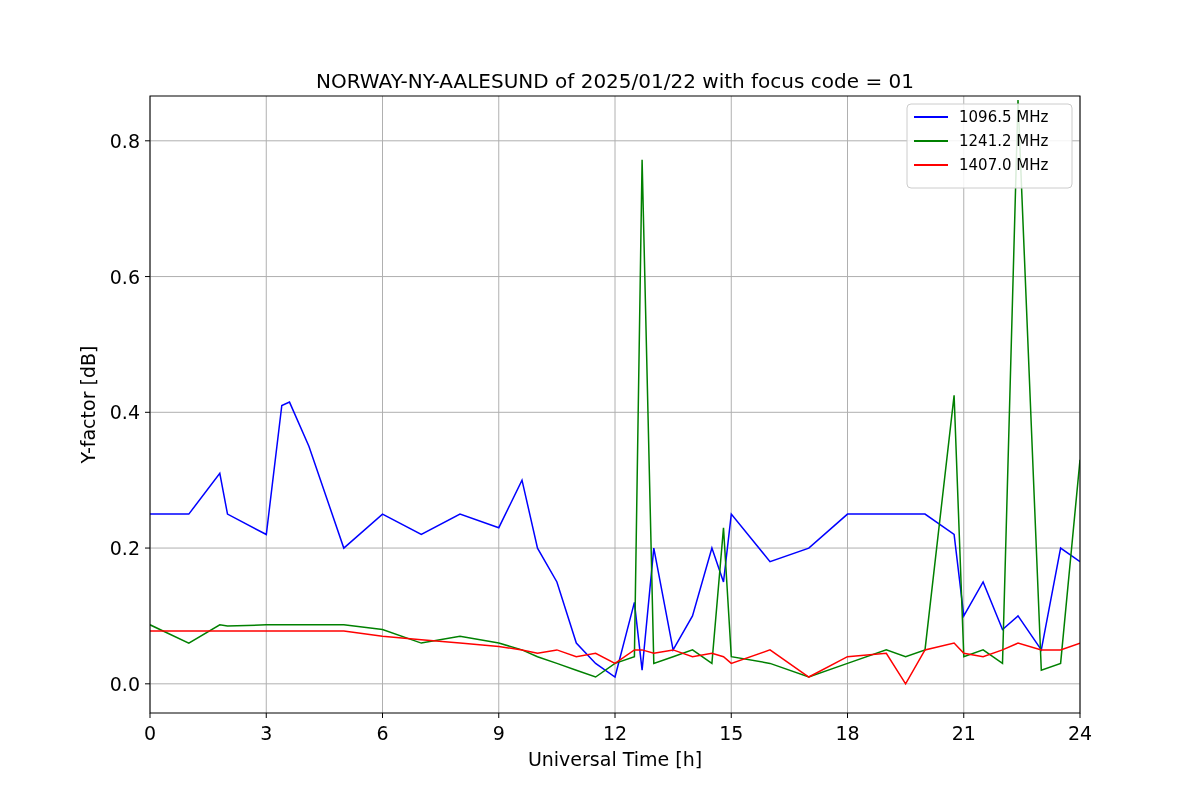 The image size is (1200, 800). What do you see at coordinates (1004, 165) in the screenshot?
I see `legend-label: 1407.0 MHz` at bounding box center [1004, 165].